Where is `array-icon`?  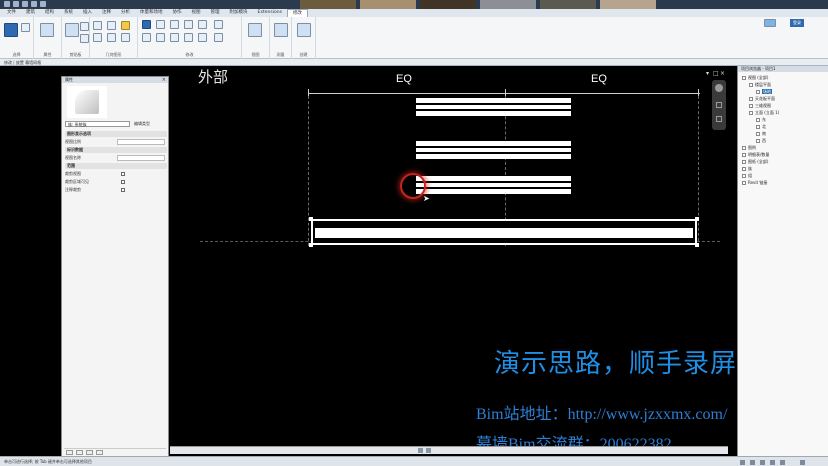
array-icon is located at coordinates (188, 37).